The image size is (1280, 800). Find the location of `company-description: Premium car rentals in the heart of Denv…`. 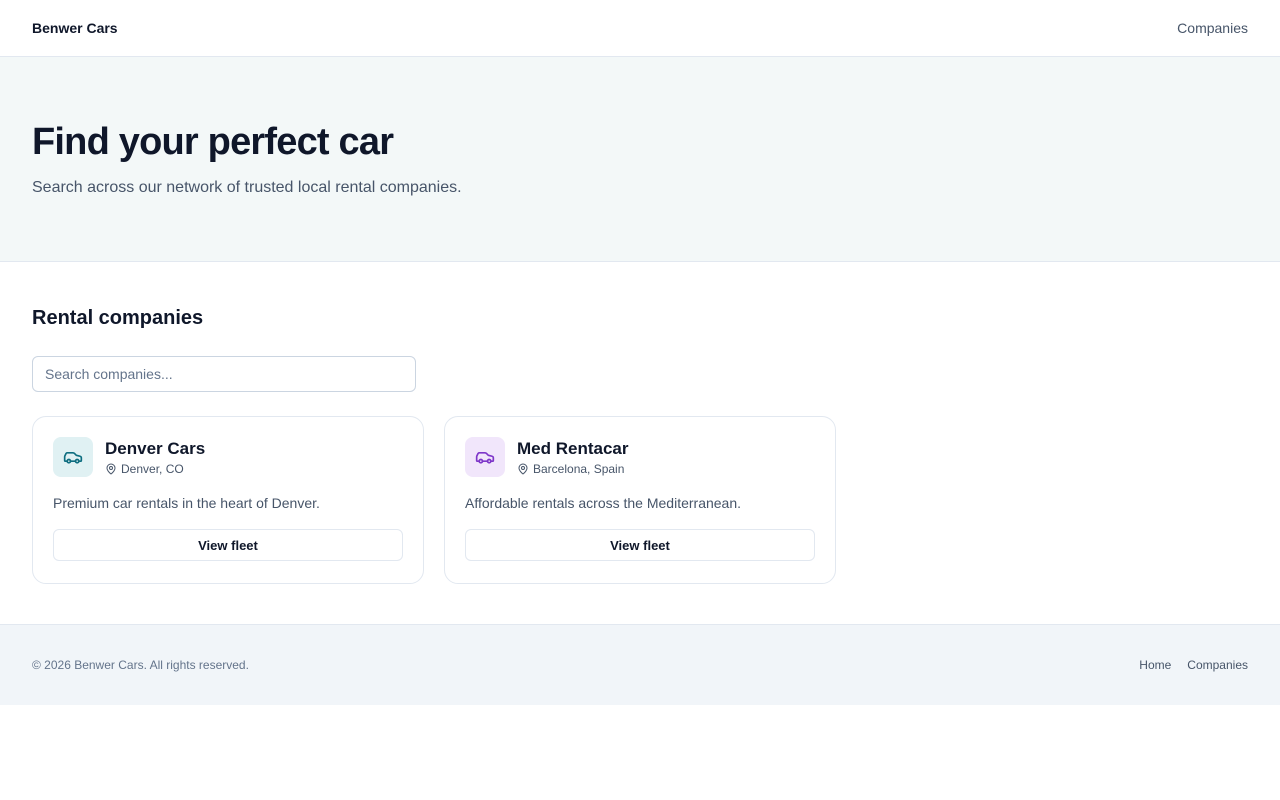

company-description: Premium car rentals in the heart of Denv… is located at coordinates (186, 503).